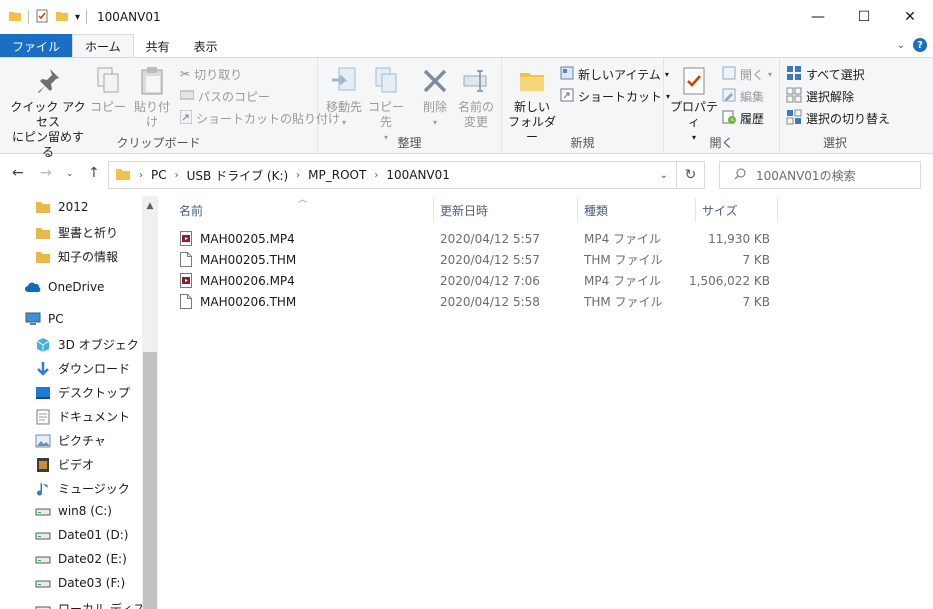 The image size is (933, 609). What do you see at coordinates (614, 74) in the screenshot?
I see `new-item-button: 新しいアイテム ▾` at bounding box center [614, 74].